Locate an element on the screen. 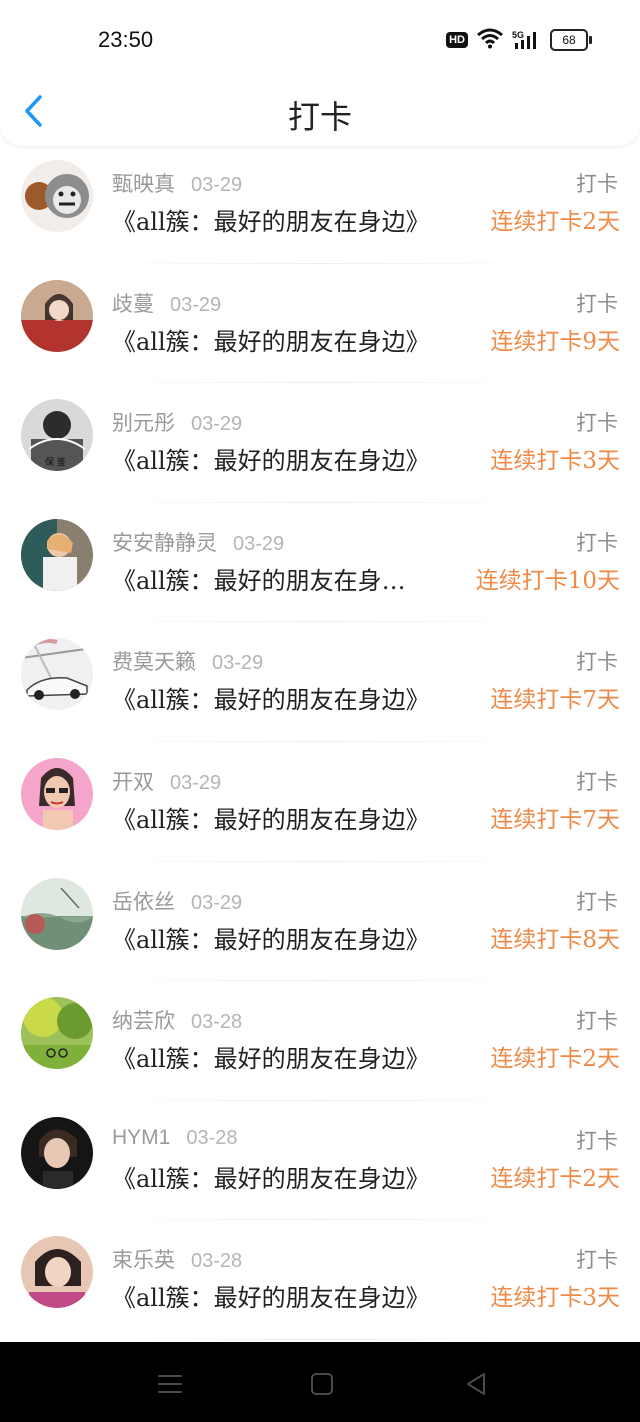 The width and height of the screenshot is (640, 1422). user-name: HYM1 03-28 is located at coordinates (175, 1137).